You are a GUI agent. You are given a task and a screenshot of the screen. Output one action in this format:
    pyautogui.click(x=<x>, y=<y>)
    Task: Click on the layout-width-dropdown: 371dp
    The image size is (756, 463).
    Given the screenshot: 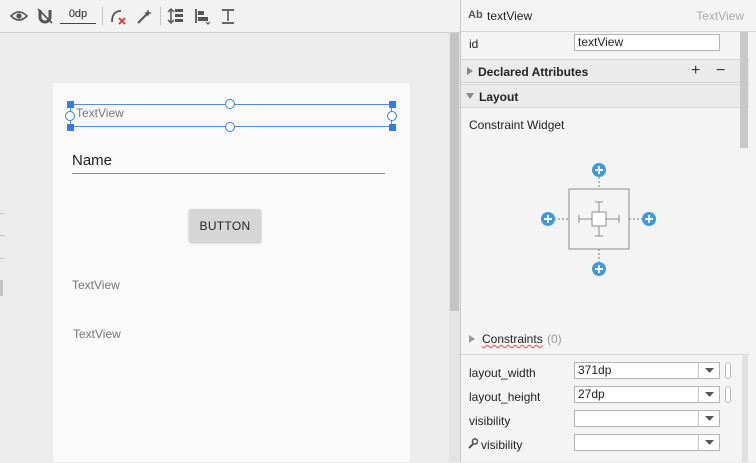 What is the action you would take?
    pyautogui.click(x=647, y=370)
    